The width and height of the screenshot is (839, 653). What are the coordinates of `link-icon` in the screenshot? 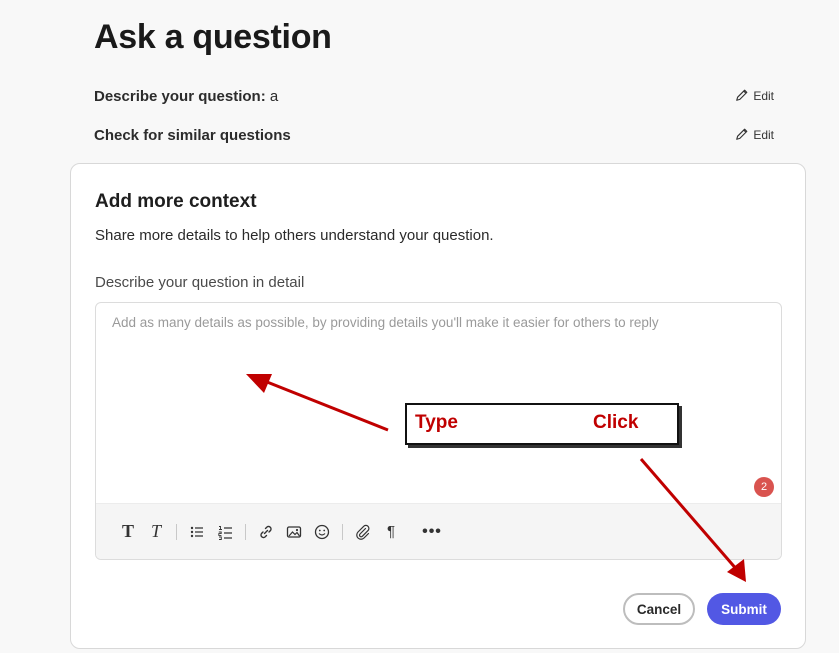 It's located at (266, 532).